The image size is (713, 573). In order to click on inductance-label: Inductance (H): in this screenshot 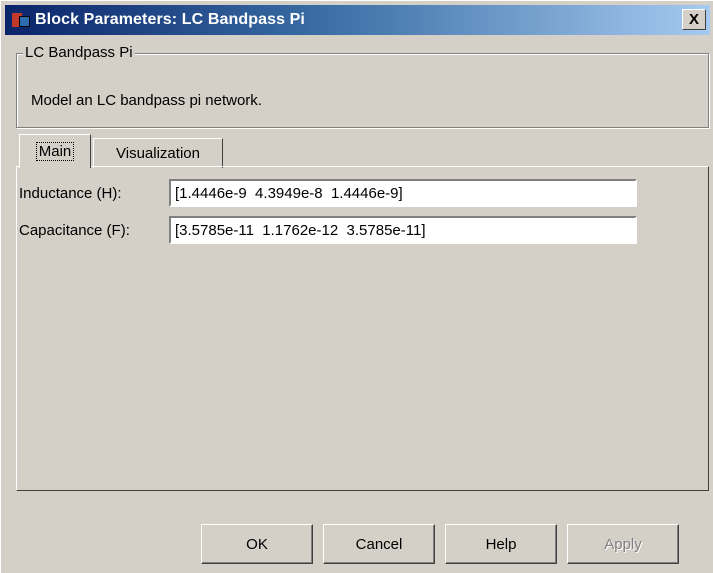, I will do `click(70, 193)`.